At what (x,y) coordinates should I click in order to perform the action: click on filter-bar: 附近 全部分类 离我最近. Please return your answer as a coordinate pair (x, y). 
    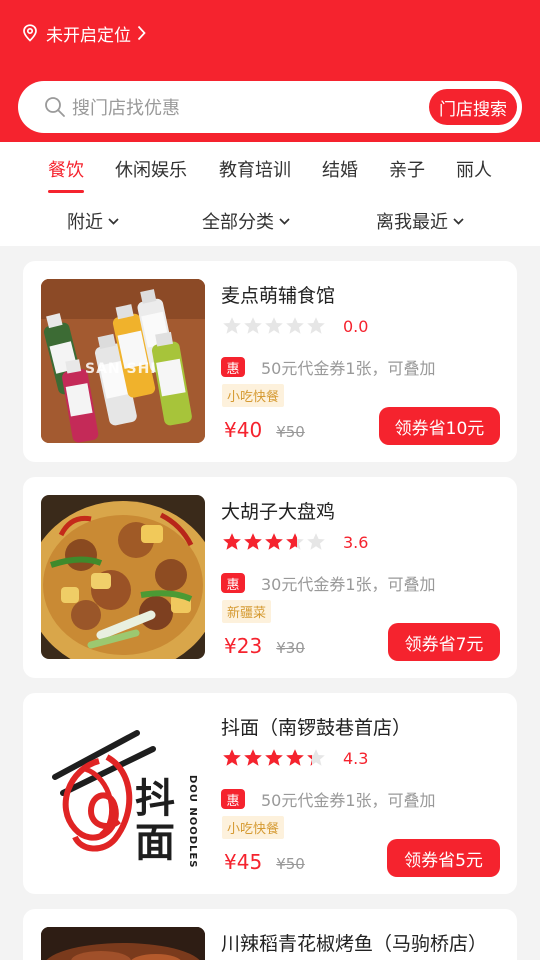
    Looking at the image, I should click on (270, 220).